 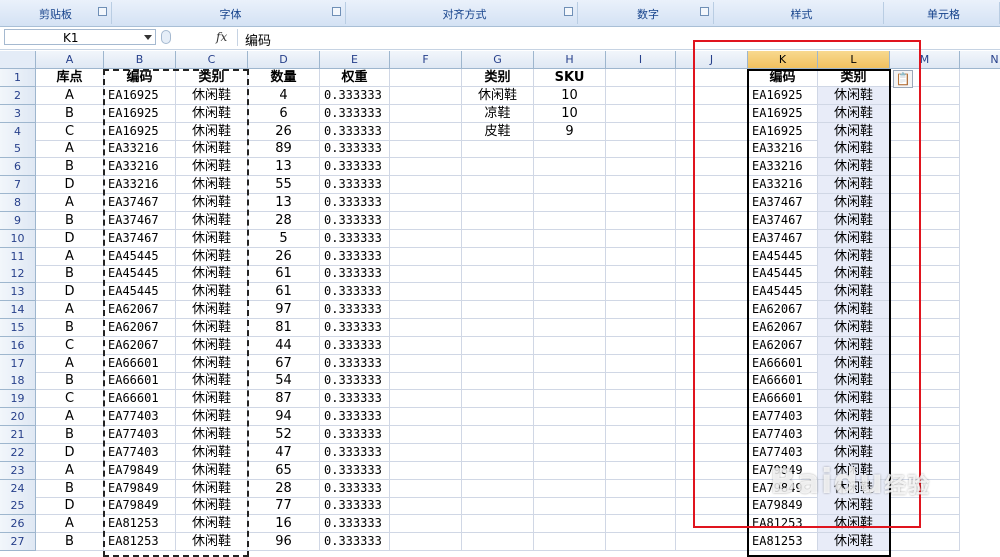 I want to click on cell-D3: 6, so click(x=284, y=113).